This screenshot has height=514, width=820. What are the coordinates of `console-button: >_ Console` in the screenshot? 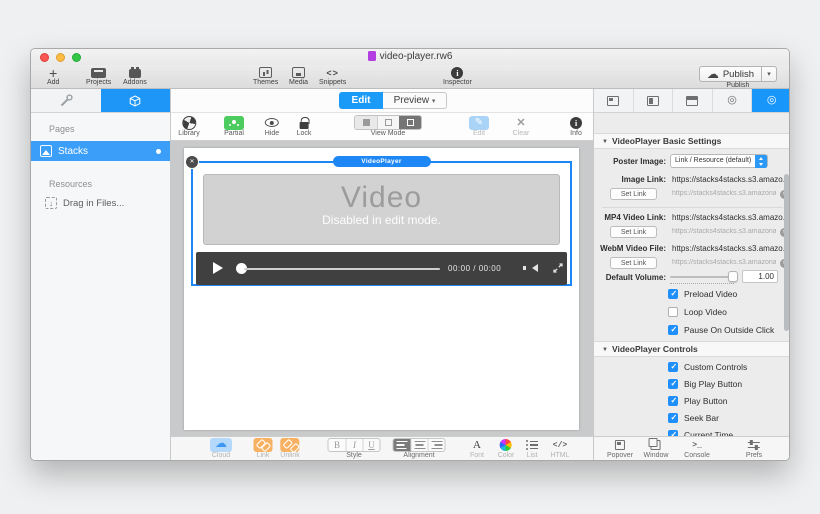 It's located at (697, 449).